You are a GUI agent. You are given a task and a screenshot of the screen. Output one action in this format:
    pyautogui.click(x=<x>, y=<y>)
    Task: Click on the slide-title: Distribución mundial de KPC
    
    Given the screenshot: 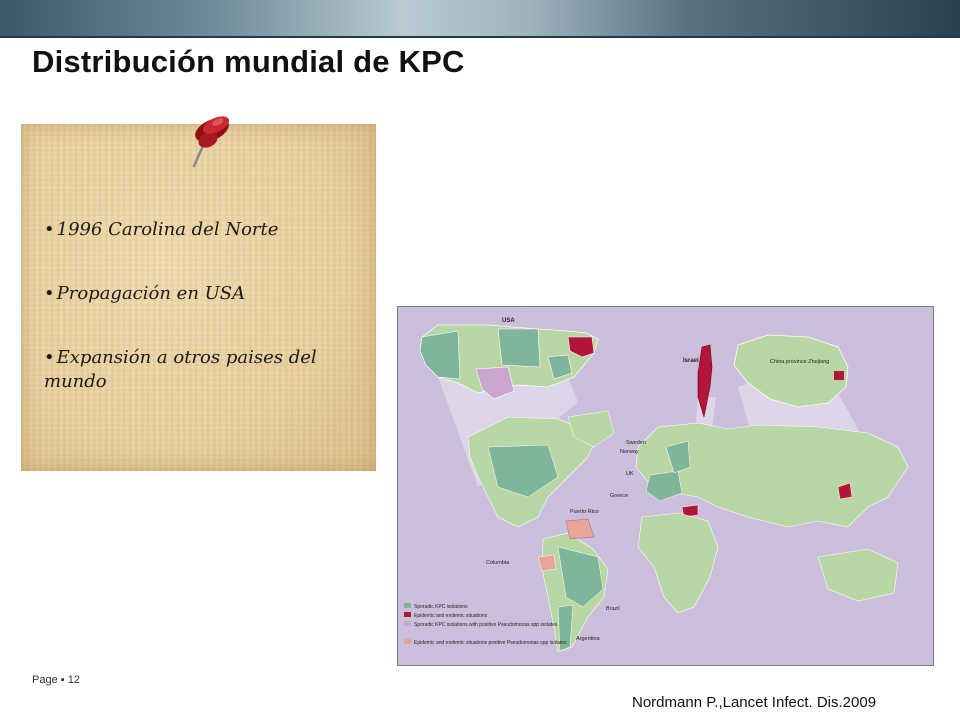 What is the action you would take?
    pyautogui.click(x=248, y=61)
    